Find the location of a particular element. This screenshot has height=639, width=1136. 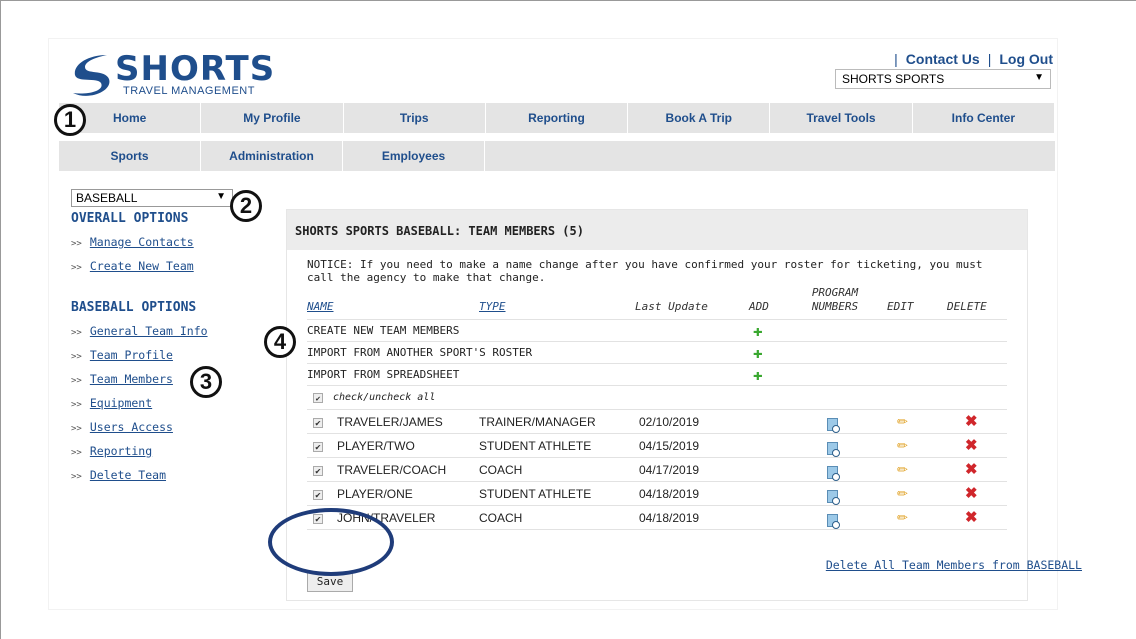

sidebar-item-label: Delete Team is located at coordinates (128, 475).